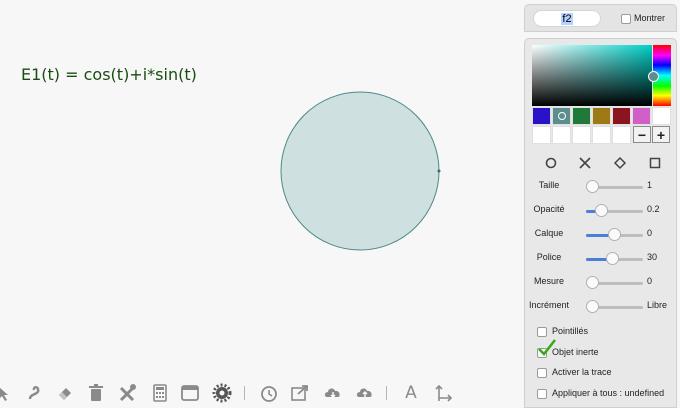  I want to click on slider-label: Incrément, so click(549, 305).